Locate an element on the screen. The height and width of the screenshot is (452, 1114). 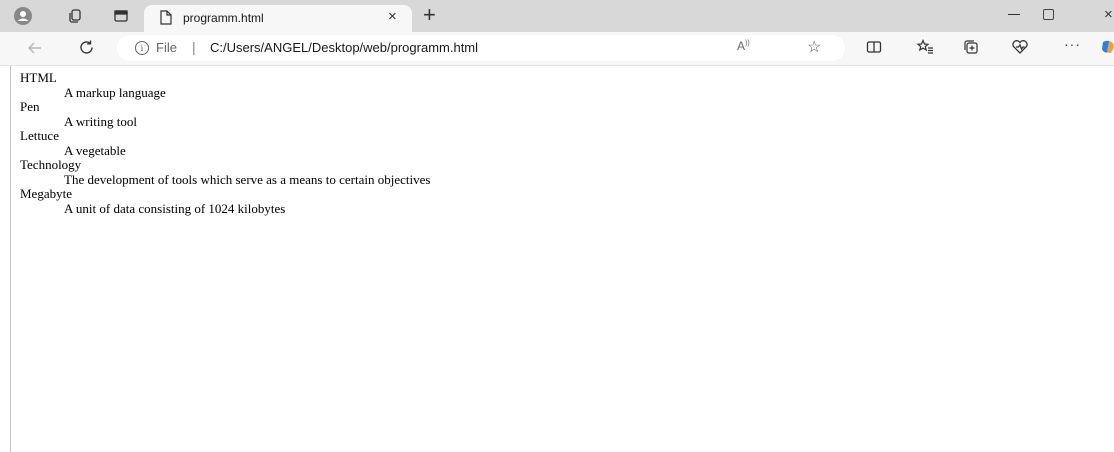
term-pen: Pen is located at coordinates (30, 106).